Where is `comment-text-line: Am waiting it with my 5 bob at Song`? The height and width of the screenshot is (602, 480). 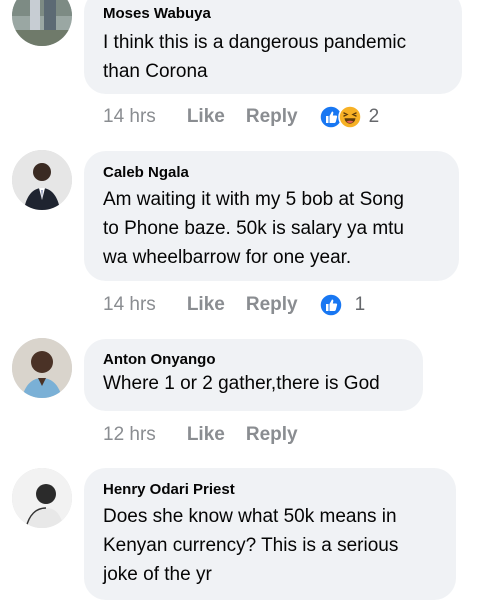
comment-text-line: Am waiting it with my 5 bob at Song is located at coordinates (253, 199).